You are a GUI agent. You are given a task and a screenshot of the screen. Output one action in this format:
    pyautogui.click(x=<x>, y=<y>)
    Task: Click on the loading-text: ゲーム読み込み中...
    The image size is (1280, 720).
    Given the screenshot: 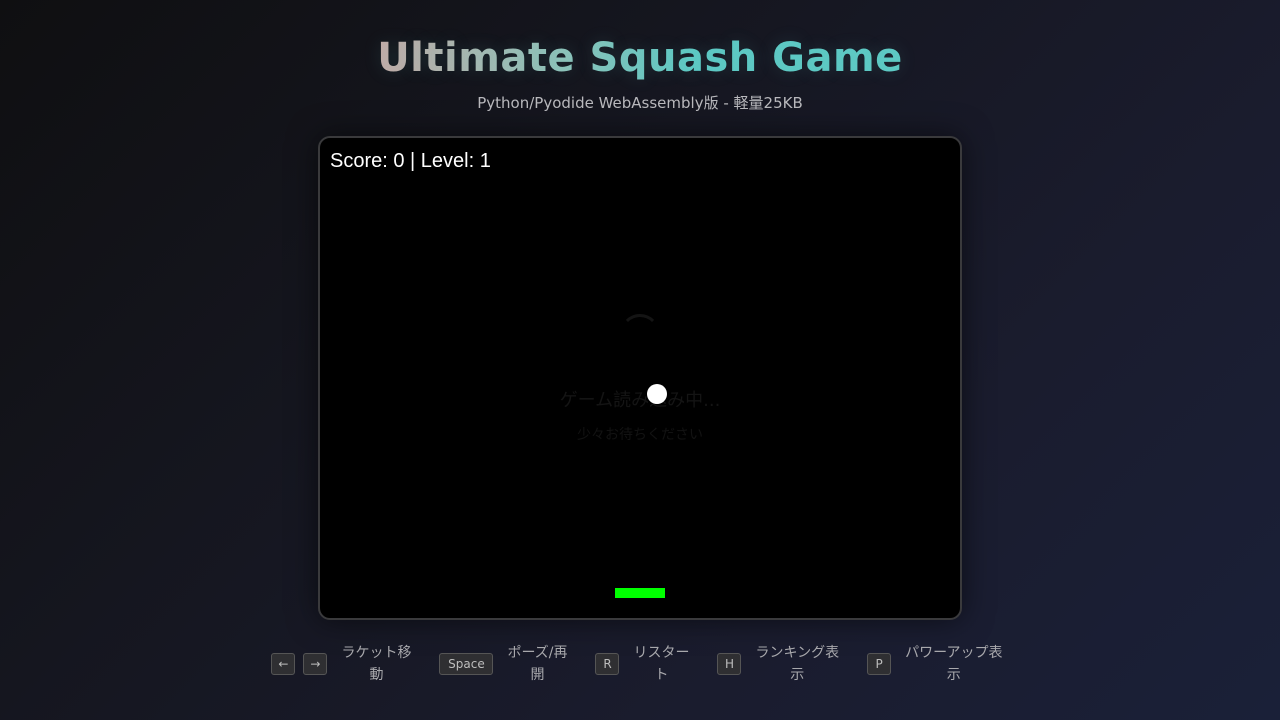 What is the action you would take?
    pyautogui.click(x=640, y=400)
    